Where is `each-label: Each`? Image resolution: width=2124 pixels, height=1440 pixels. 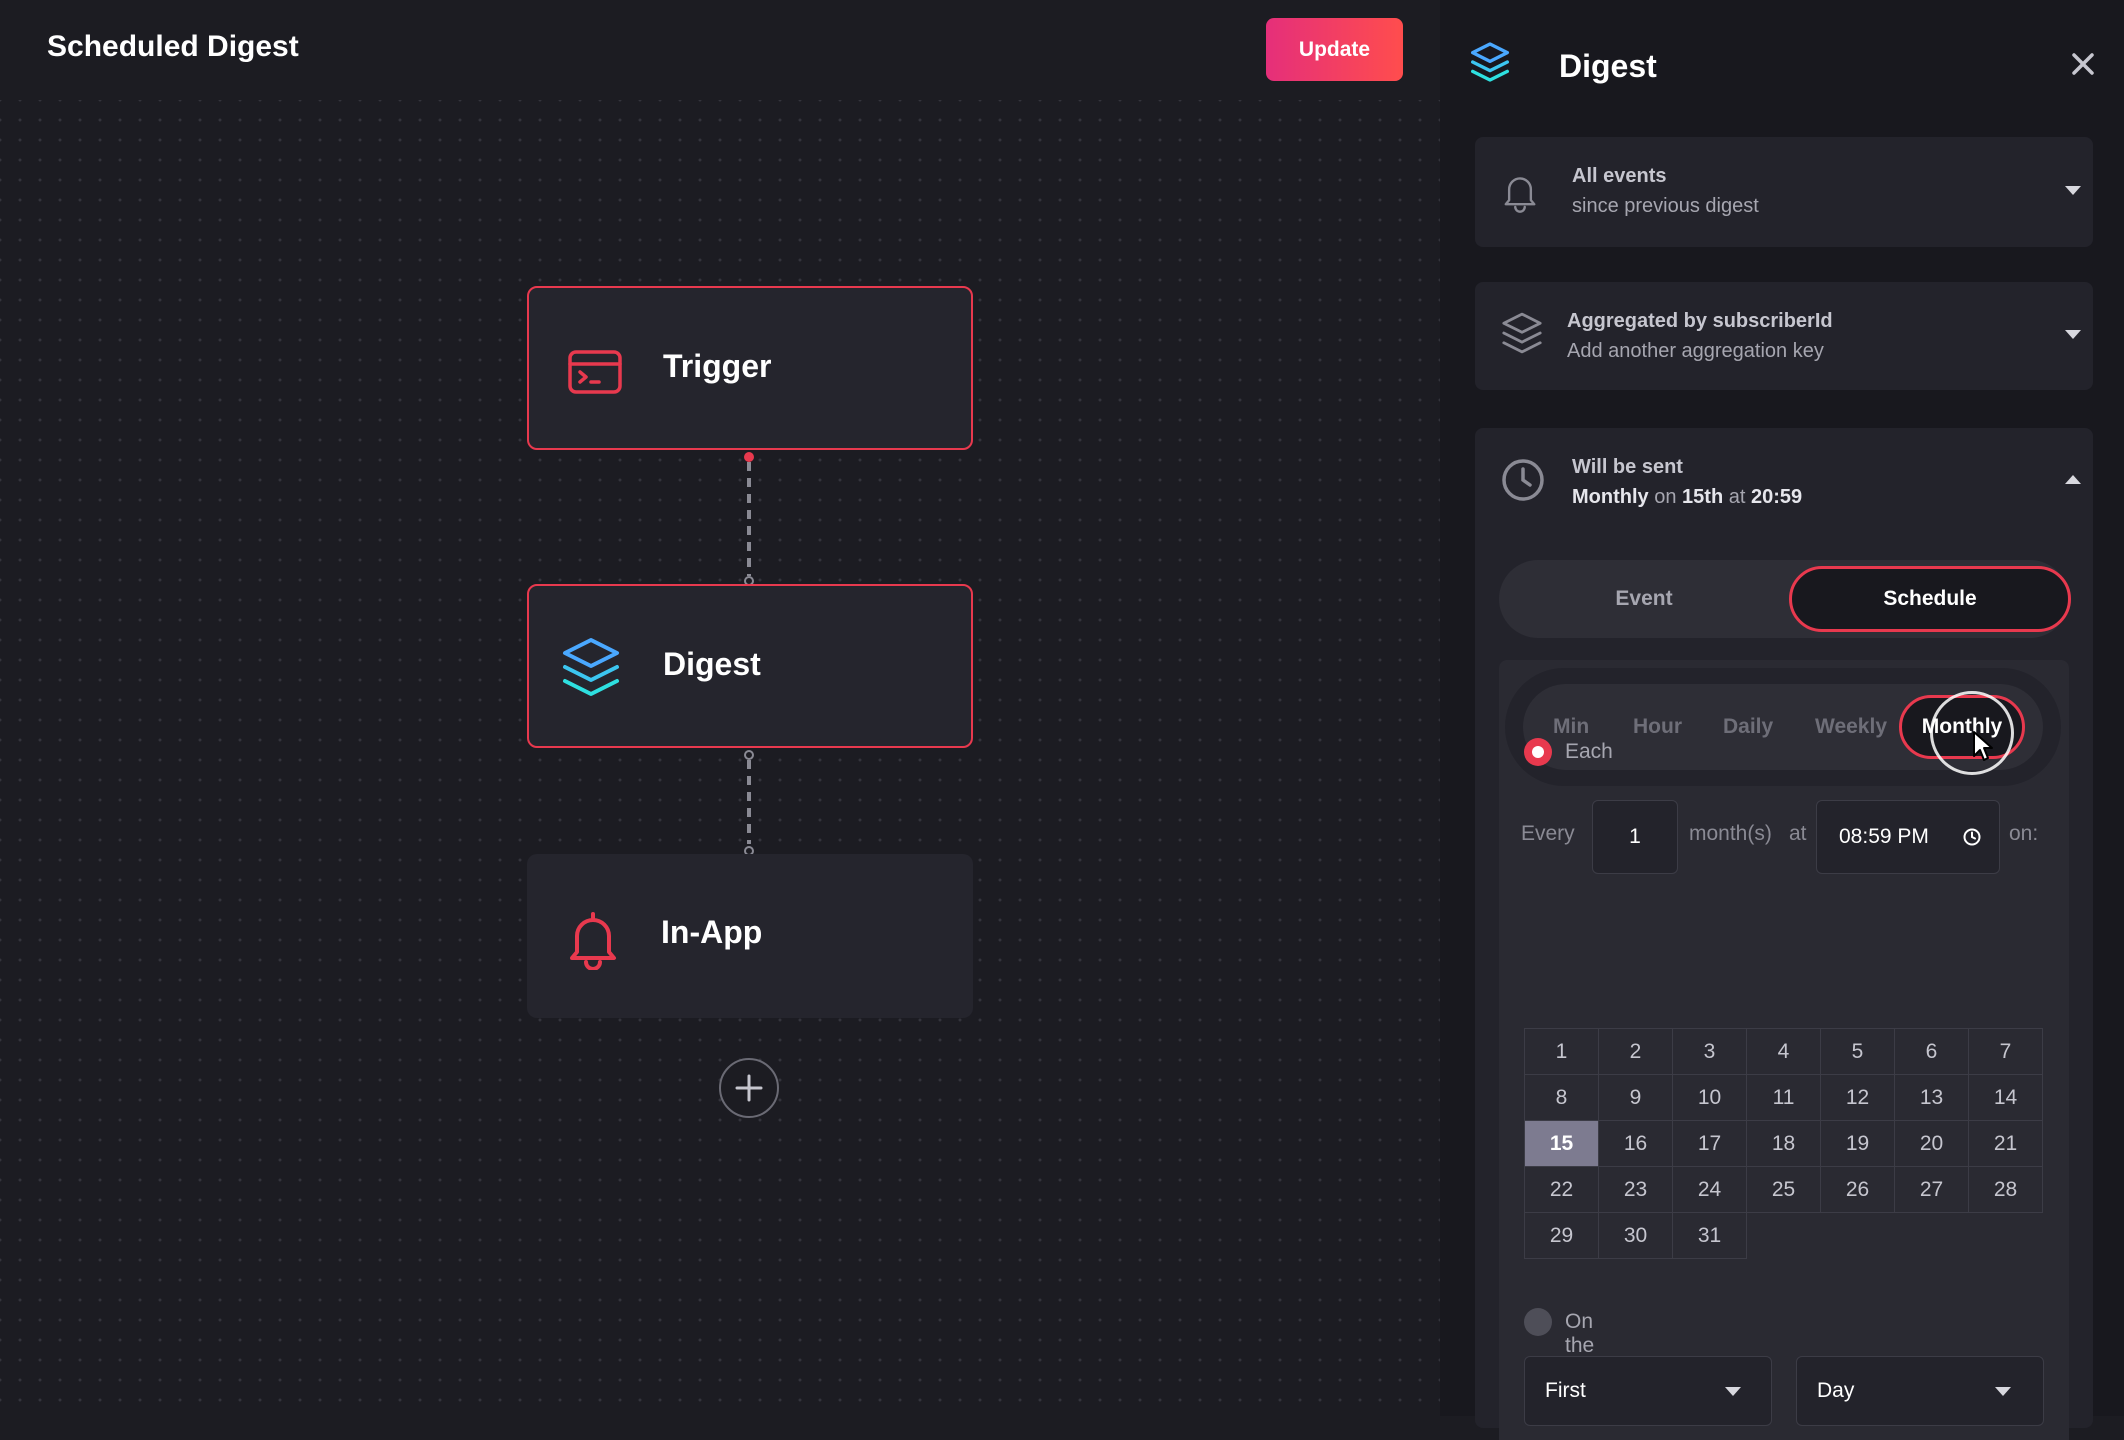 each-label: Each is located at coordinates (1589, 751).